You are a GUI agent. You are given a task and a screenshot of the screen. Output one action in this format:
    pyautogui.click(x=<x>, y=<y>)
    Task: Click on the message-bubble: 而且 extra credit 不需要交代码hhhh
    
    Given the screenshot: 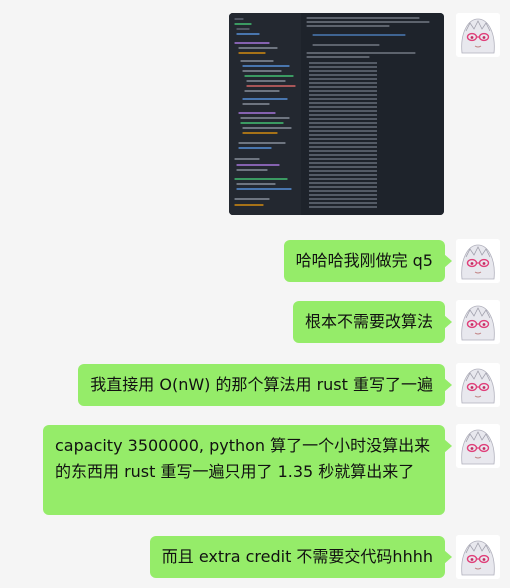 What is the action you would take?
    pyautogui.click(x=301, y=557)
    